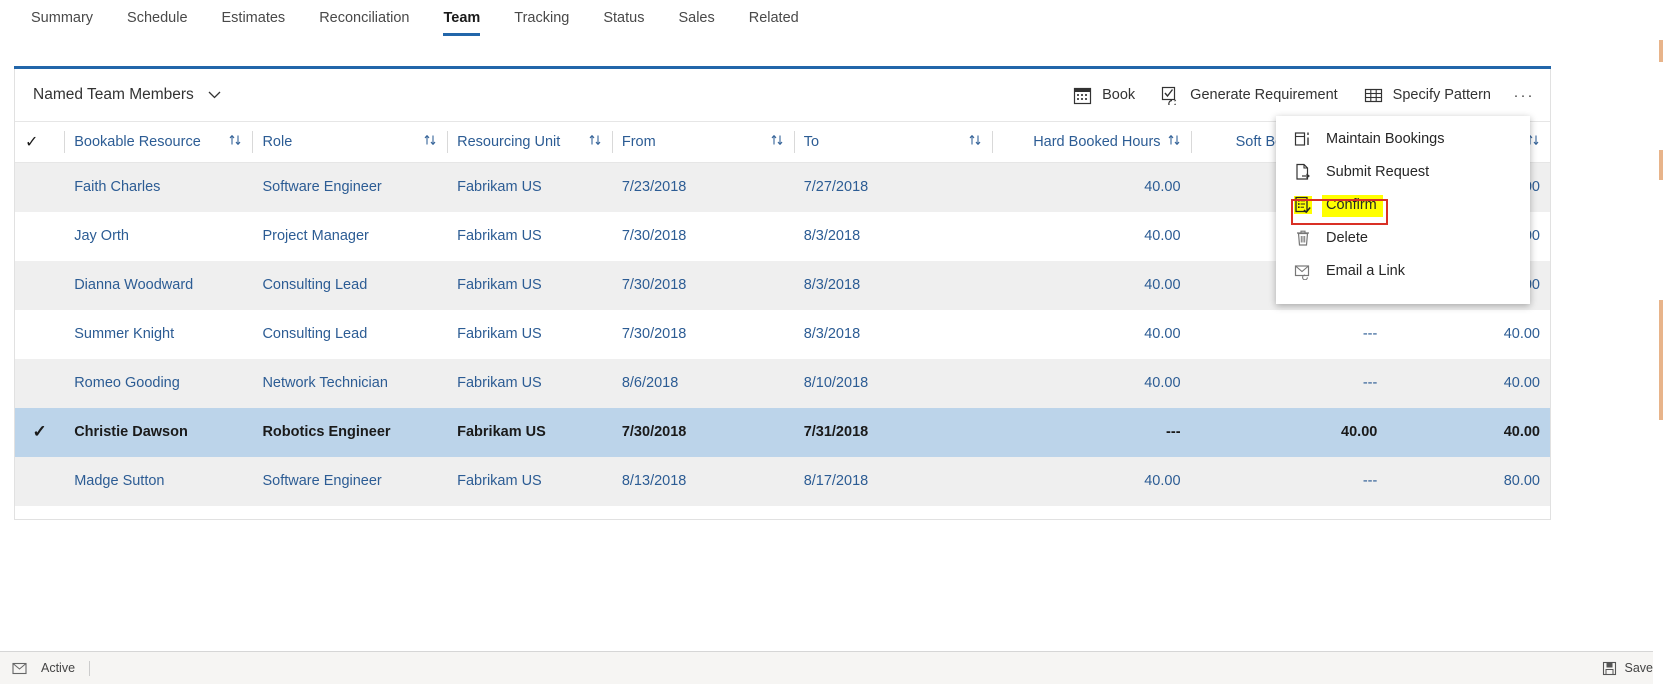 This screenshot has height=684, width=1665. I want to click on nav-tab-label: Summary, so click(62, 18).